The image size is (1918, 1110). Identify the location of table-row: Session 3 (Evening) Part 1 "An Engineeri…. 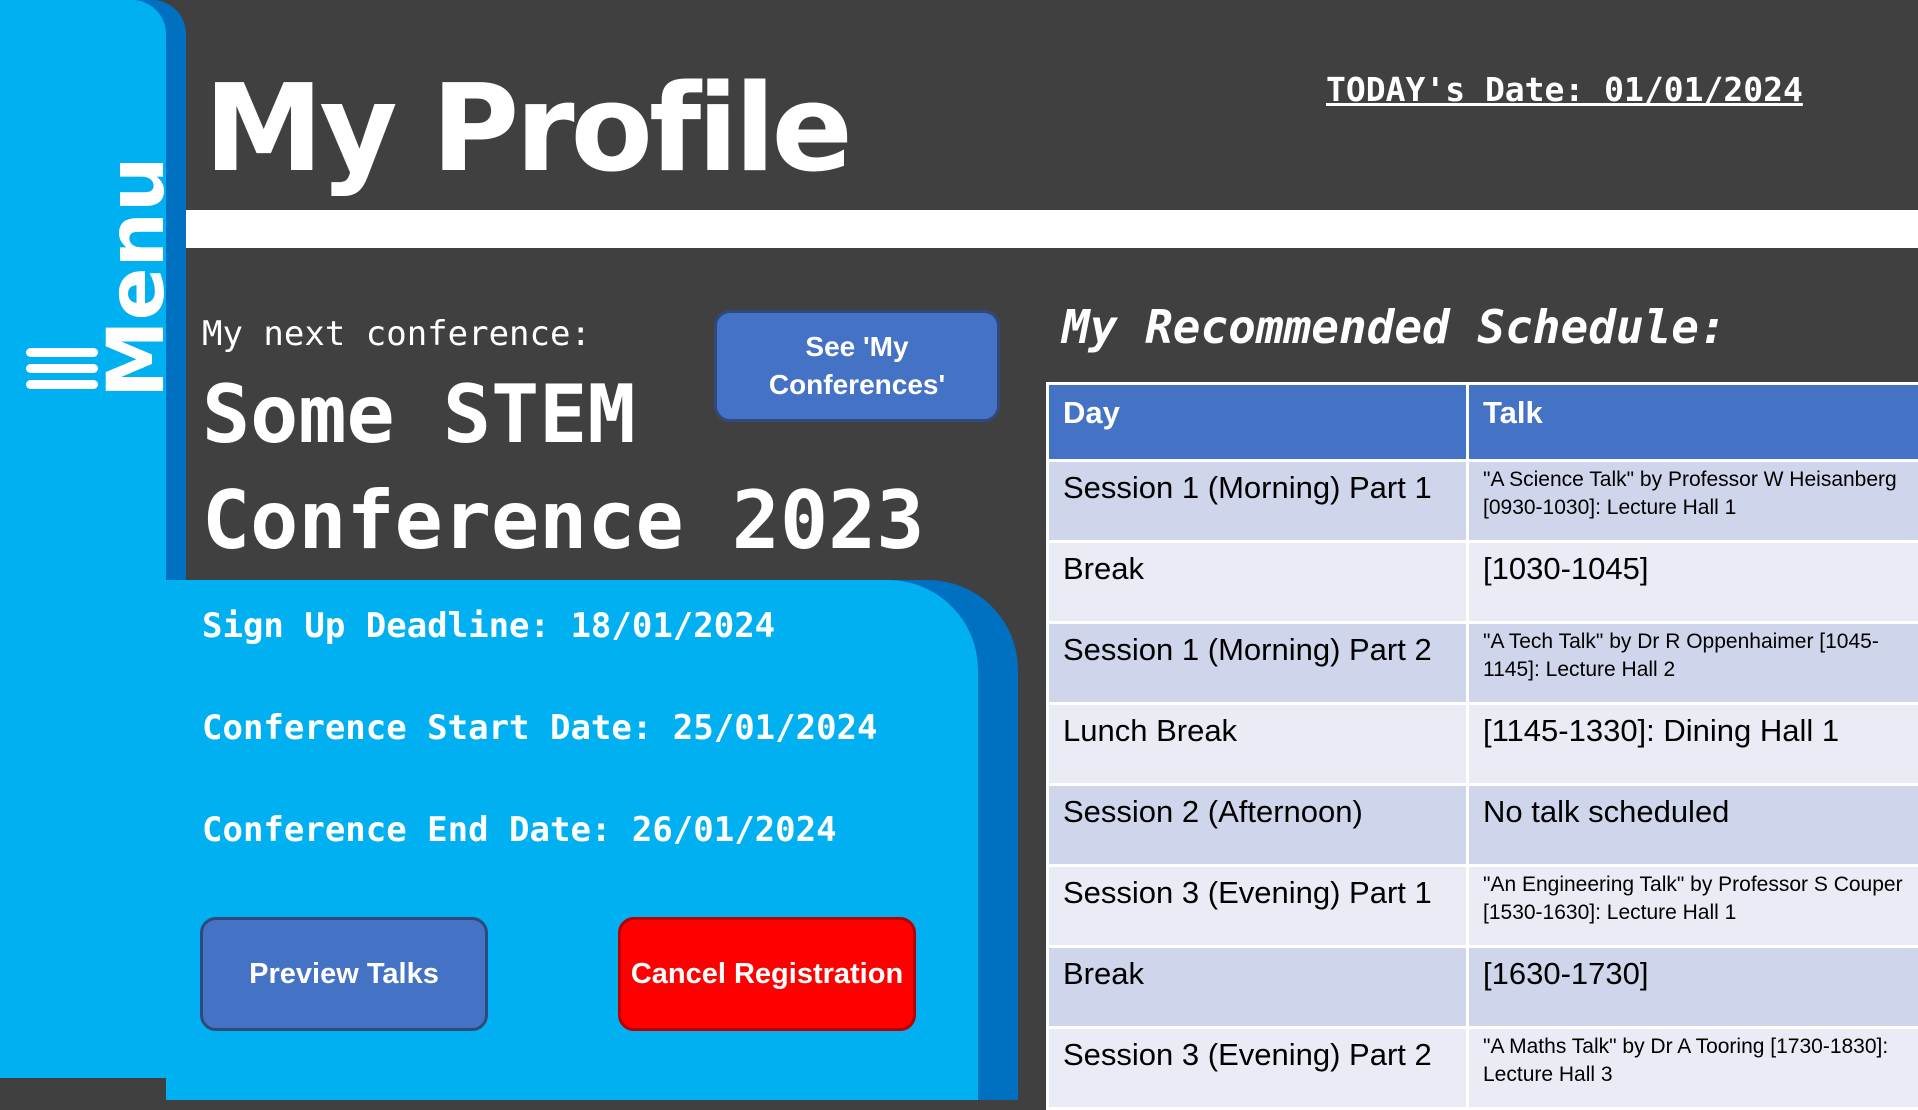
(1483, 906).